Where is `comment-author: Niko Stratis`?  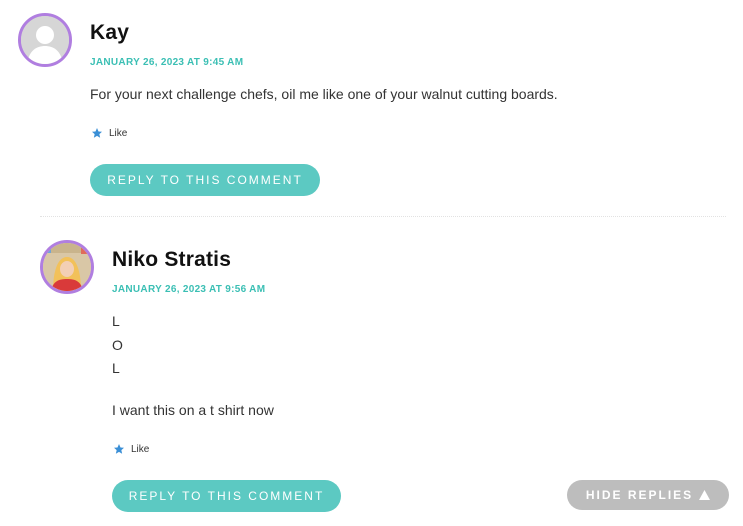 comment-author: Niko Stratis is located at coordinates (171, 260).